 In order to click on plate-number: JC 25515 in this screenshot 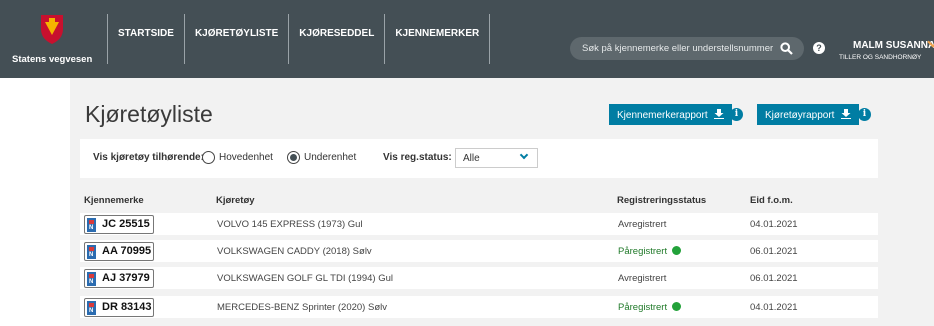, I will do `click(126, 224)`.